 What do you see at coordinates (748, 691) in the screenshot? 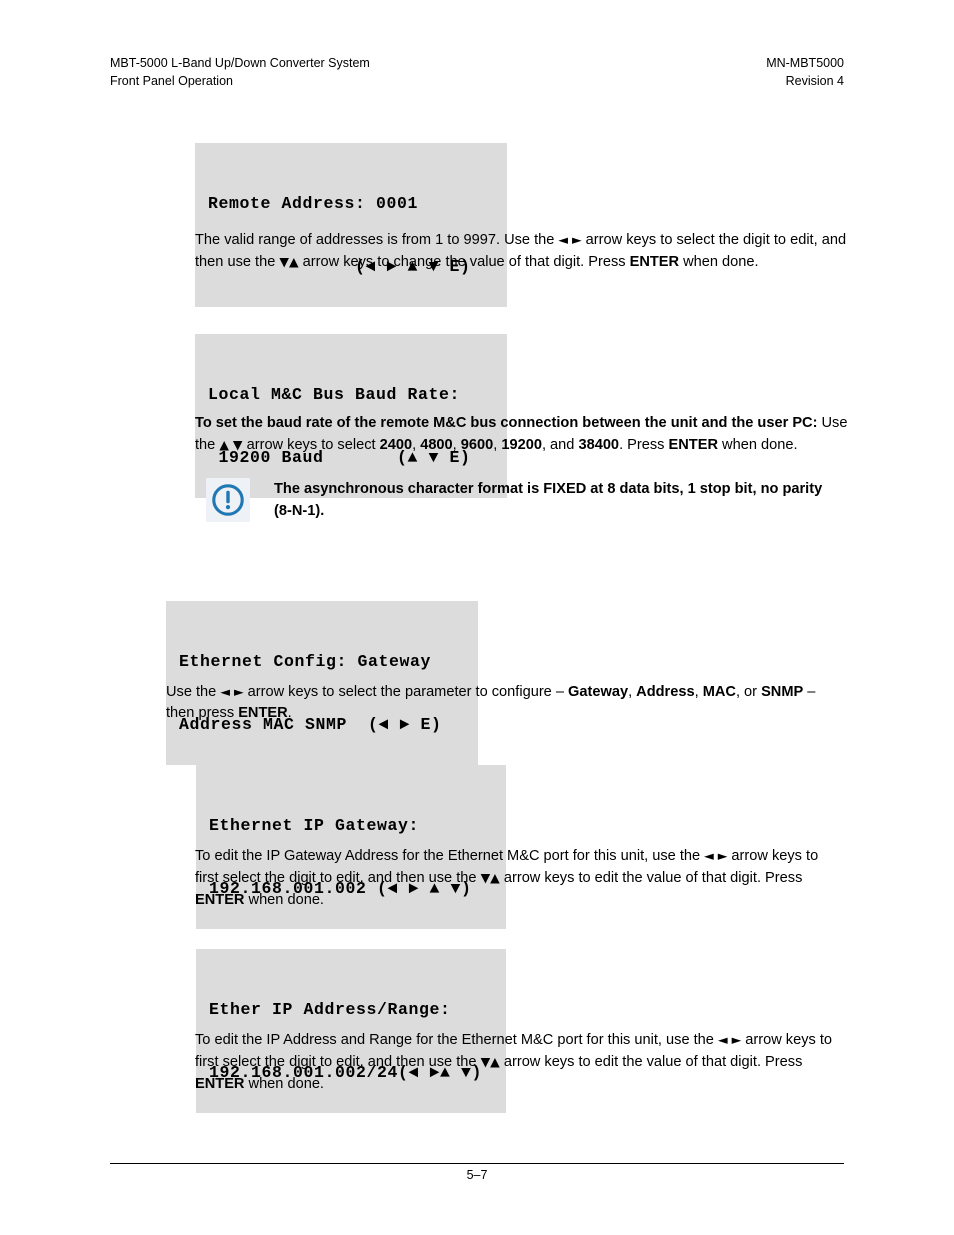
I see `text-separator: , or` at bounding box center [748, 691].